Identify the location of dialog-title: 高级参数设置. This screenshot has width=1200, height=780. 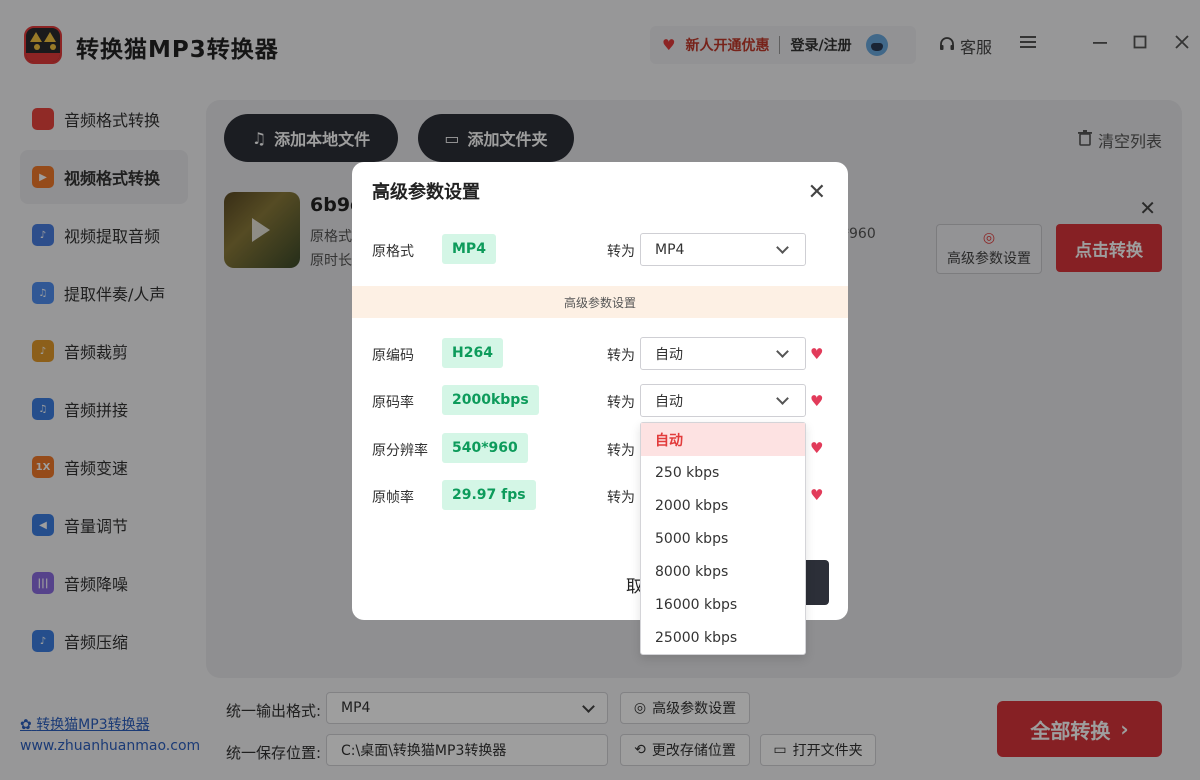
(426, 192).